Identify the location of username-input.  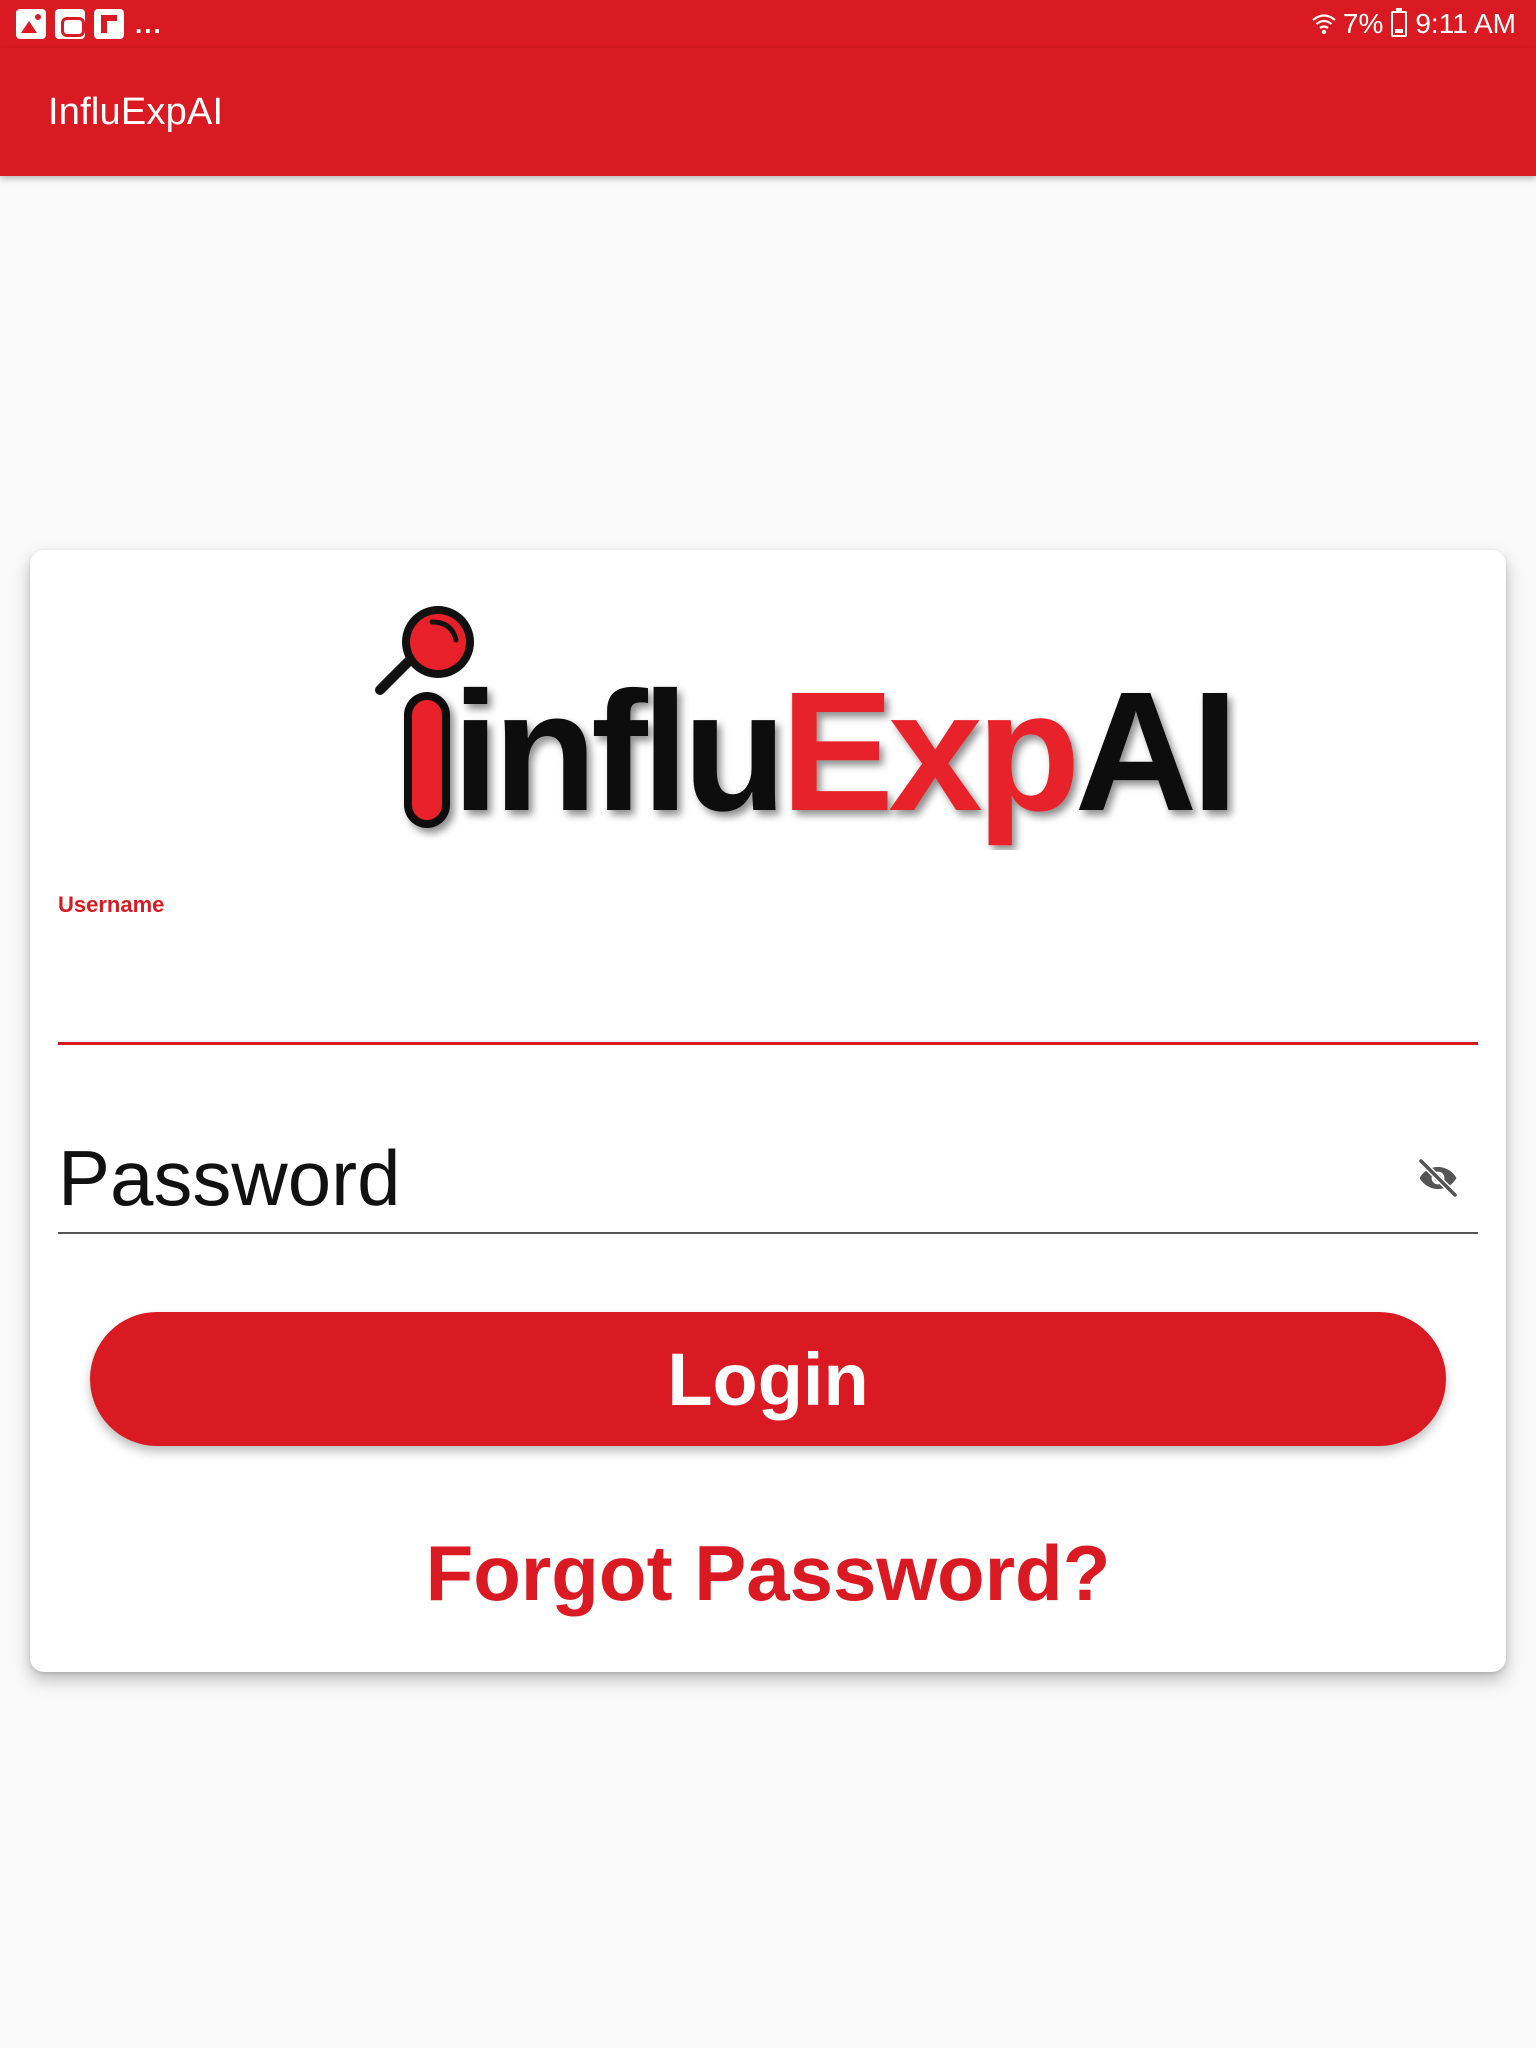
(768, 975).